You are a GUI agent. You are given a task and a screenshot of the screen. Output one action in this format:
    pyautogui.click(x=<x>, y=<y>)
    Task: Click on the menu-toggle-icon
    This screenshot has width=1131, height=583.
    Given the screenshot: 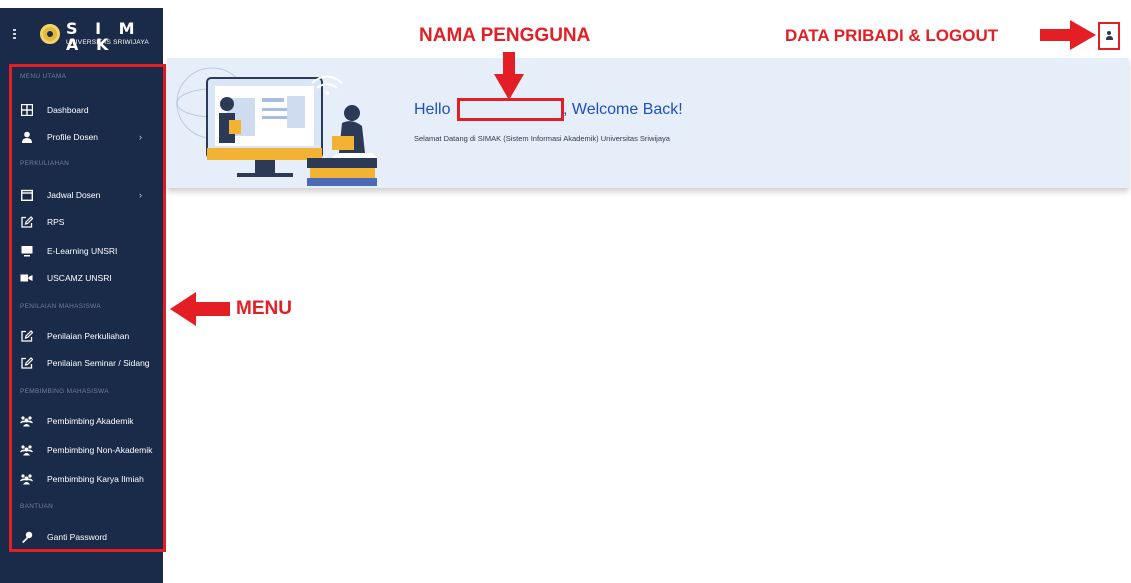 What is the action you would take?
    pyautogui.click(x=15, y=35)
    